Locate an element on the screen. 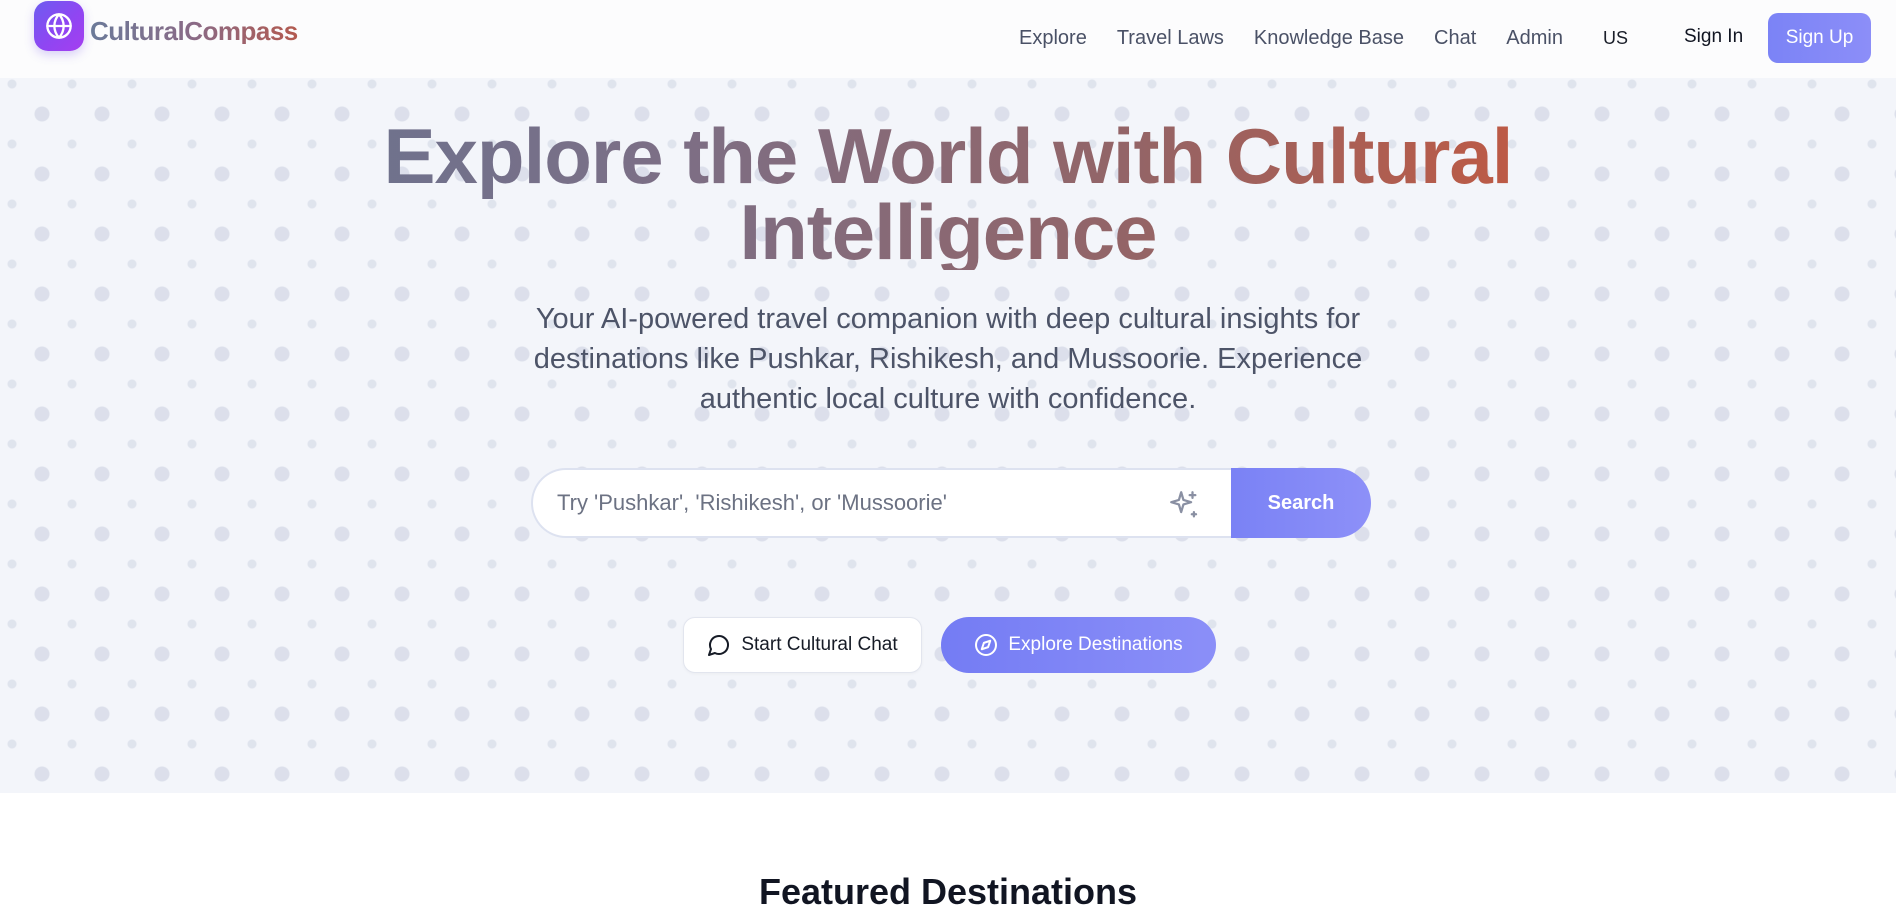 This screenshot has height=914, width=1896. globe-icon is located at coordinates (59, 26).